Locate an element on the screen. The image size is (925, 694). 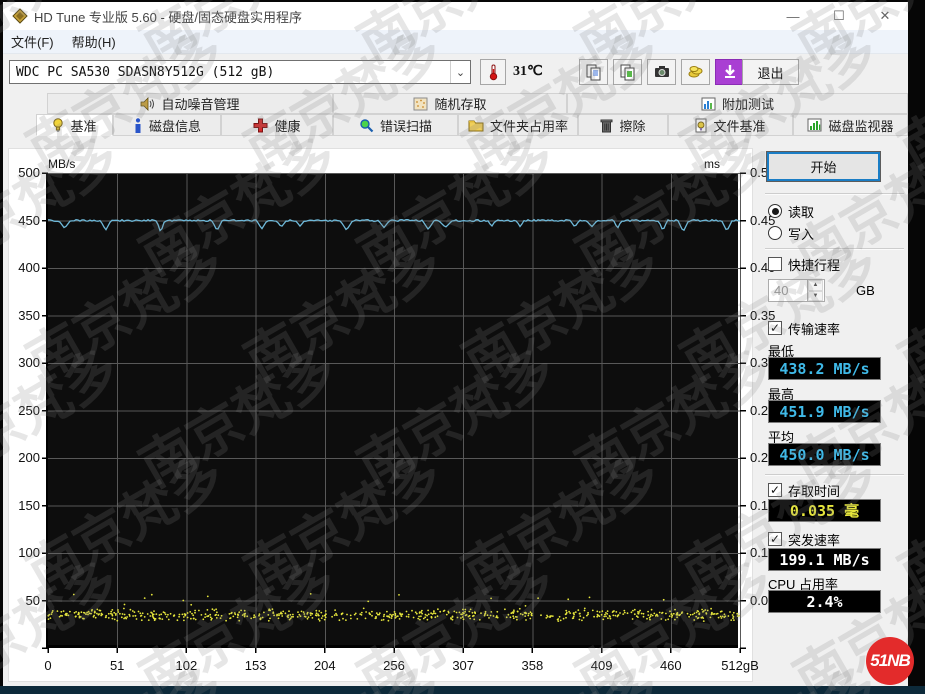
tab-random-access: 随机存取 is located at coordinates (450, 103).